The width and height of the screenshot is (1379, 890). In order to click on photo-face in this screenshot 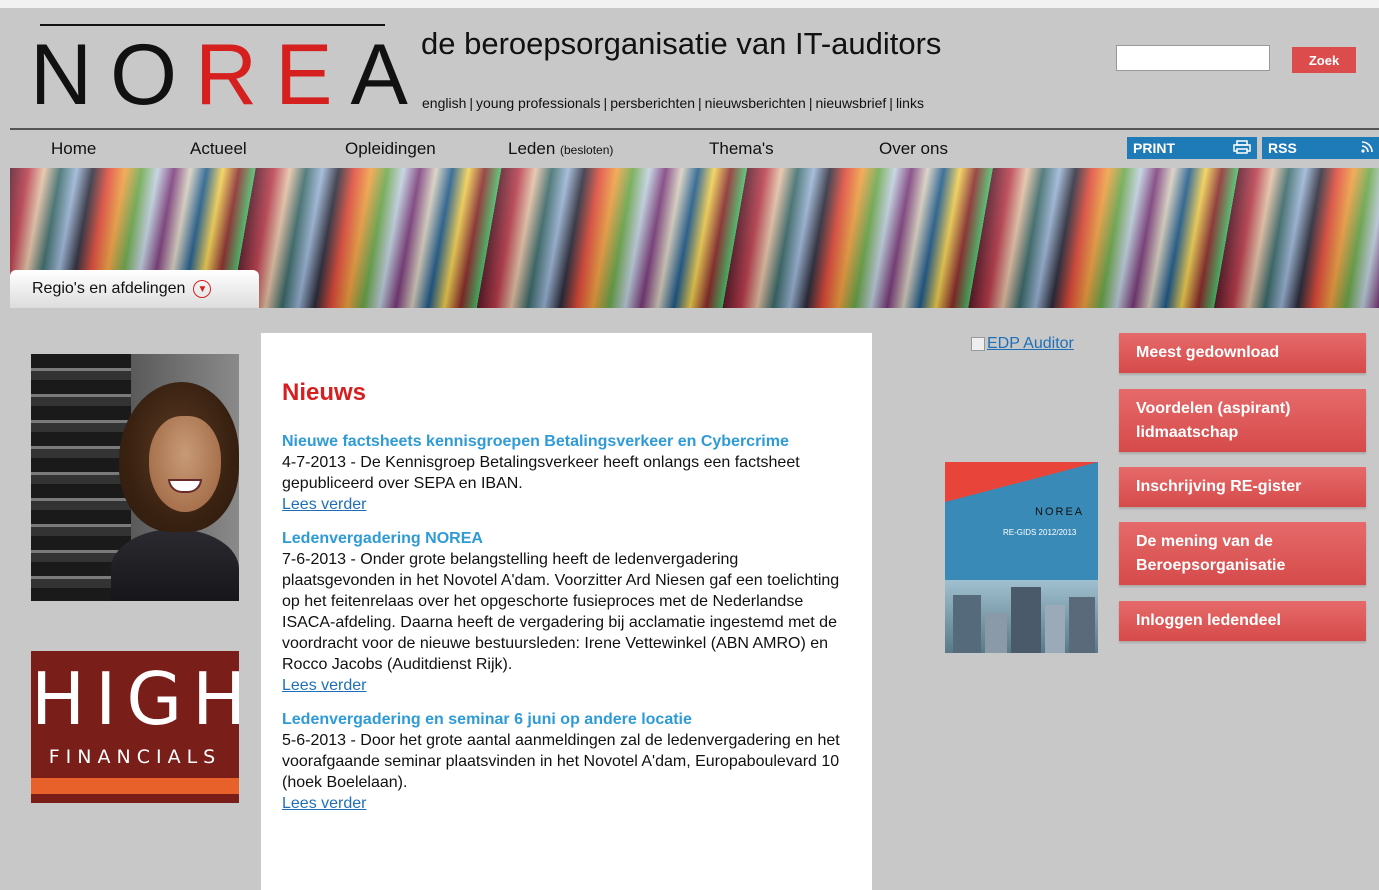, I will do `click(185, 464)`.